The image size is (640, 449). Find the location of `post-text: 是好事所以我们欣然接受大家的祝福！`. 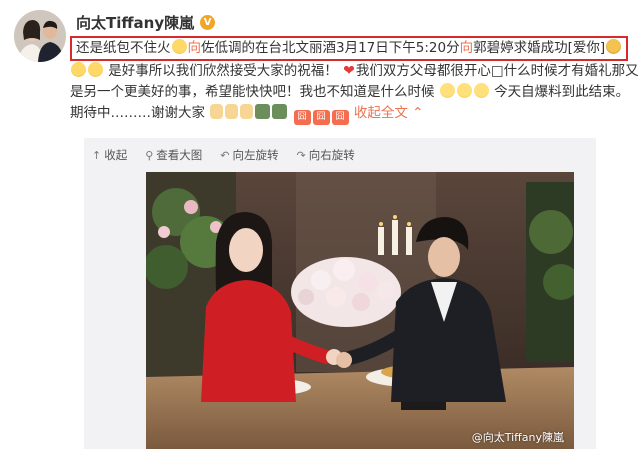

post-text: 是好事所以我们欣然接受大家的祝福！ is located at coordinates (223, 71).